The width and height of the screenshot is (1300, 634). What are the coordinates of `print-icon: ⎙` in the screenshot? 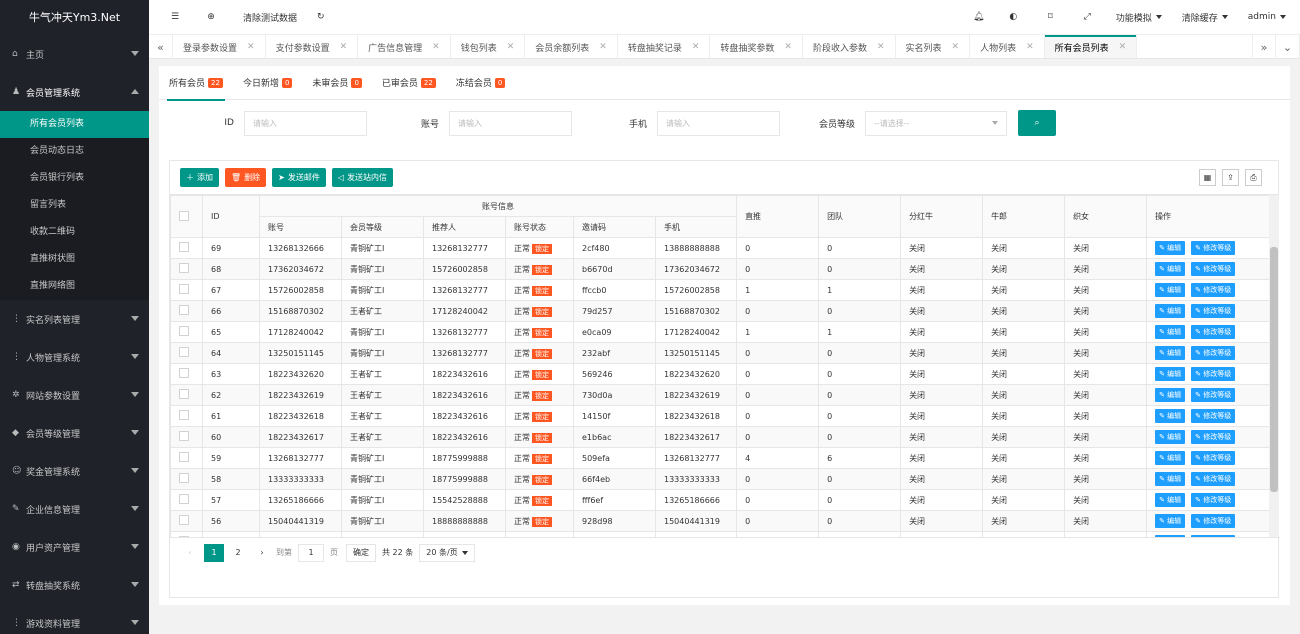 It's located at (1253, 177).